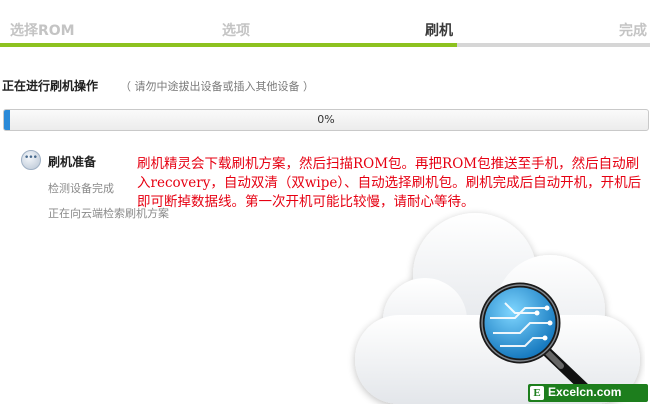  Describe the element at coordinates (217, 86) in the screenshot. I see `status-note: （ 请勿中途拔出设备或插入其他设备 ）` at that location.